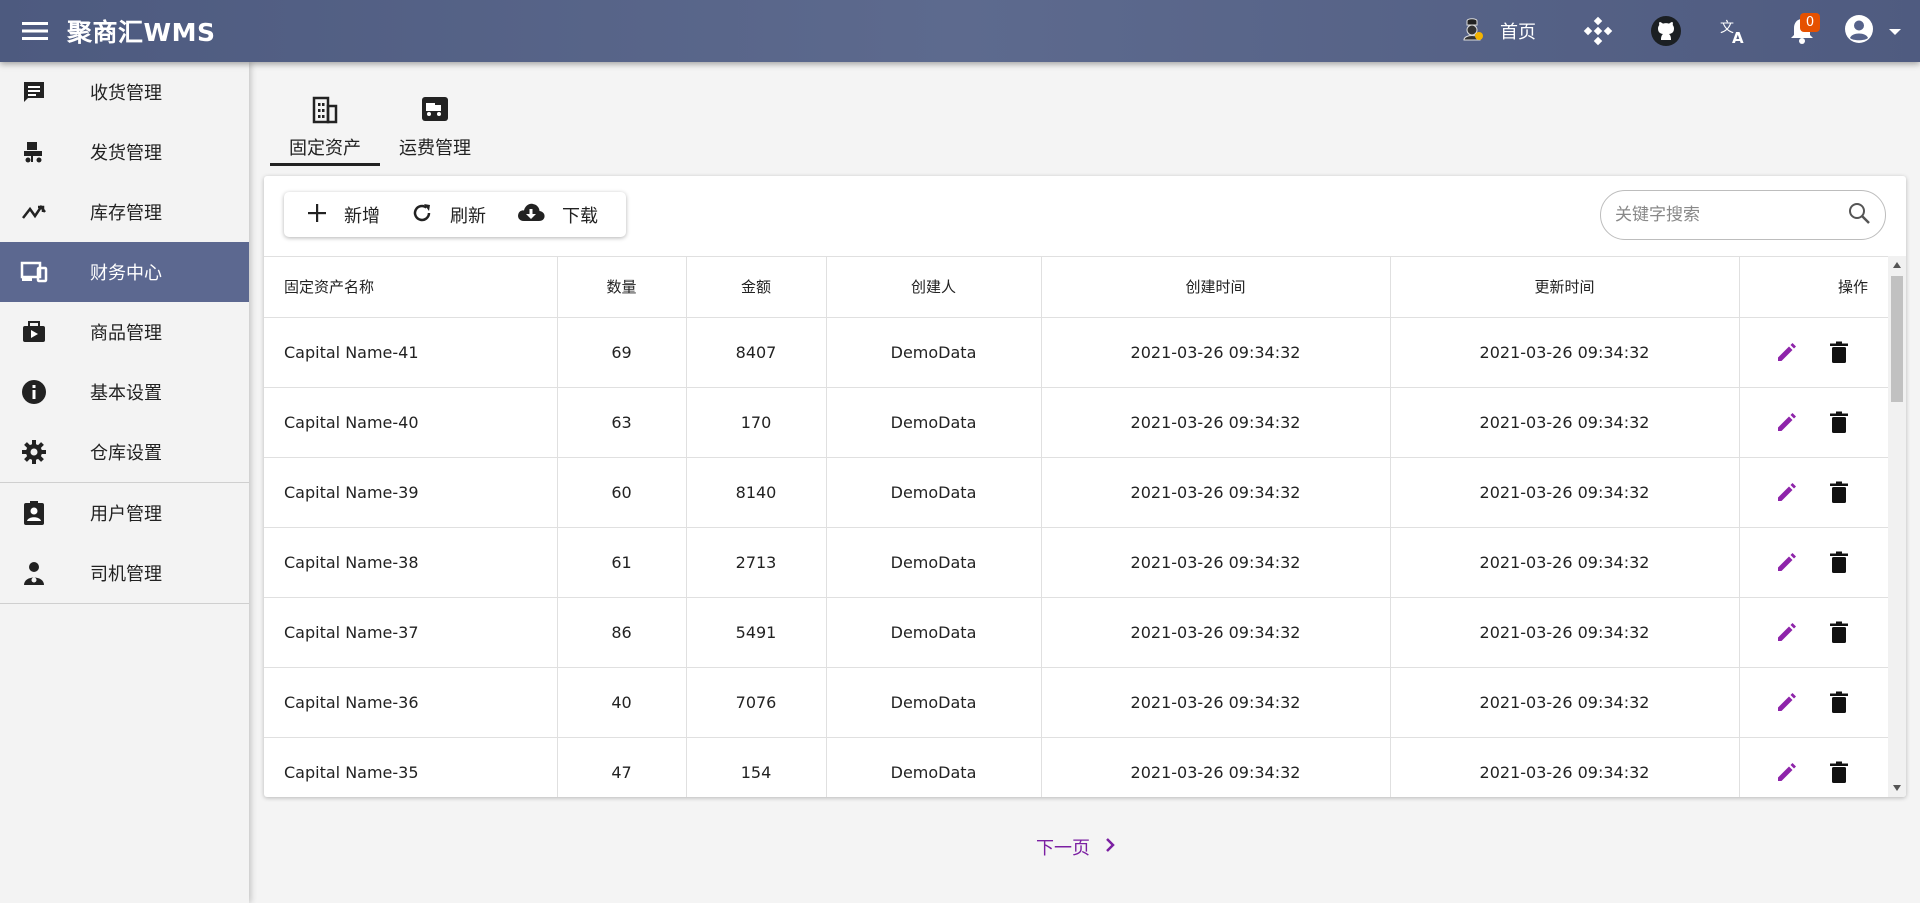  I want to click on column-header-amount: 金额, so click(756, 287).